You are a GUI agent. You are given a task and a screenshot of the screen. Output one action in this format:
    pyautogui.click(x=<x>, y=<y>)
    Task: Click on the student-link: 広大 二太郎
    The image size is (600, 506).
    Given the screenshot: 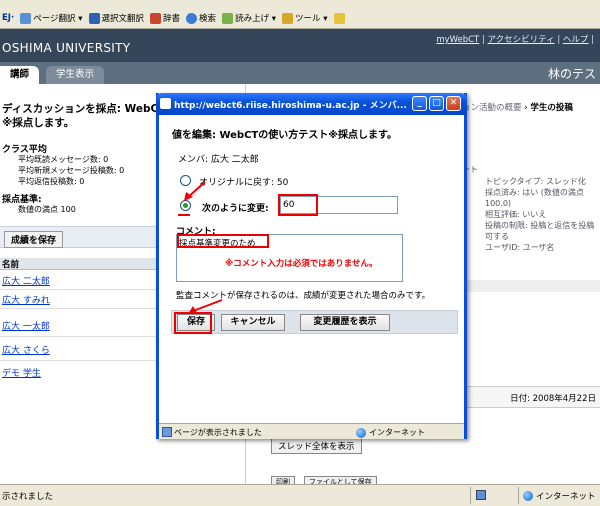 What is the action you would take?
    pyautogui.click(x=26, y=280)
    